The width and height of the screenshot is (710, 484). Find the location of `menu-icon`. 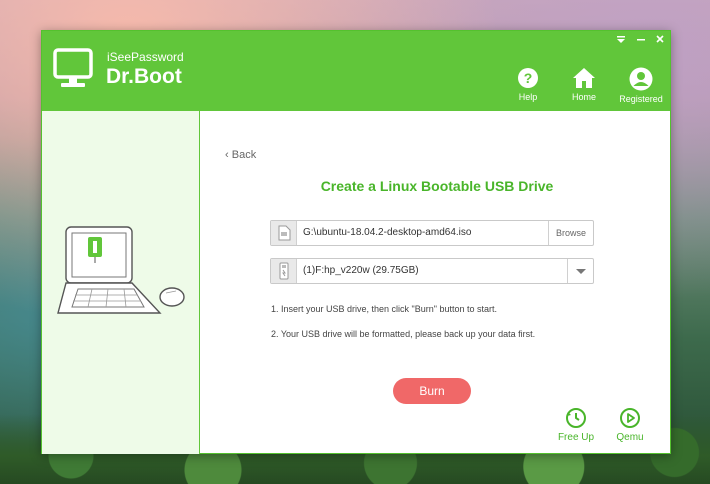

menu-icon is located at coordinates (621, 40).